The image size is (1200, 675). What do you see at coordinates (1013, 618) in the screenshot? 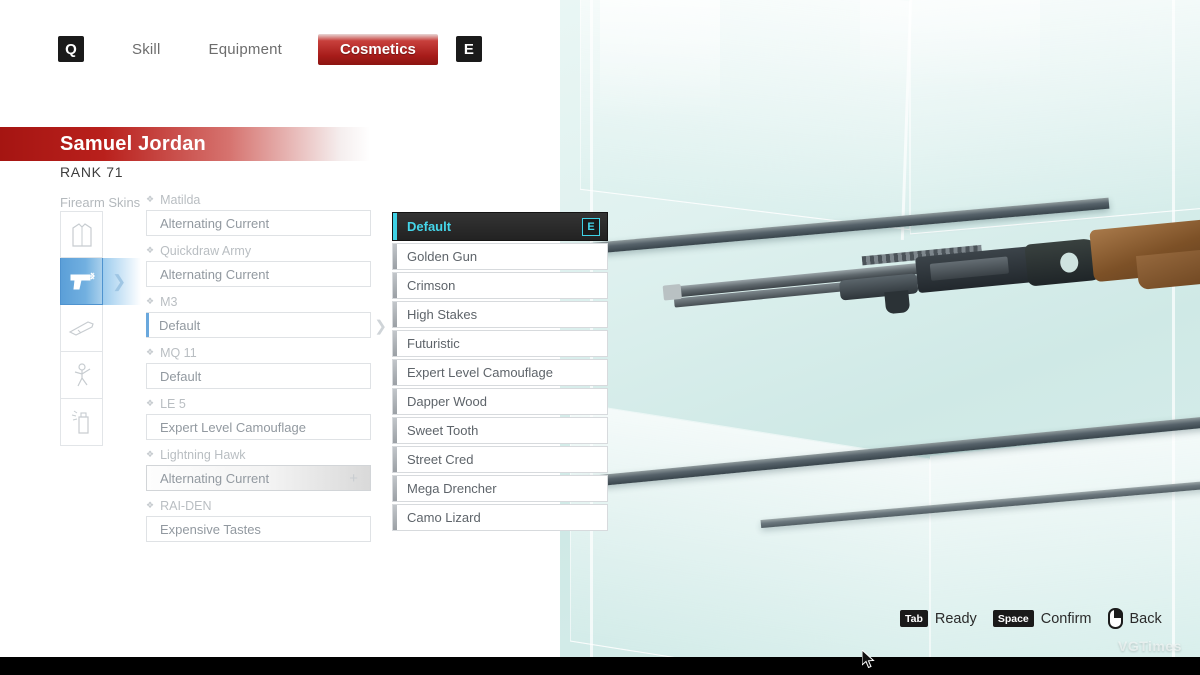
I see `hint-key-space: Space` at bounding box center [1013, 618].